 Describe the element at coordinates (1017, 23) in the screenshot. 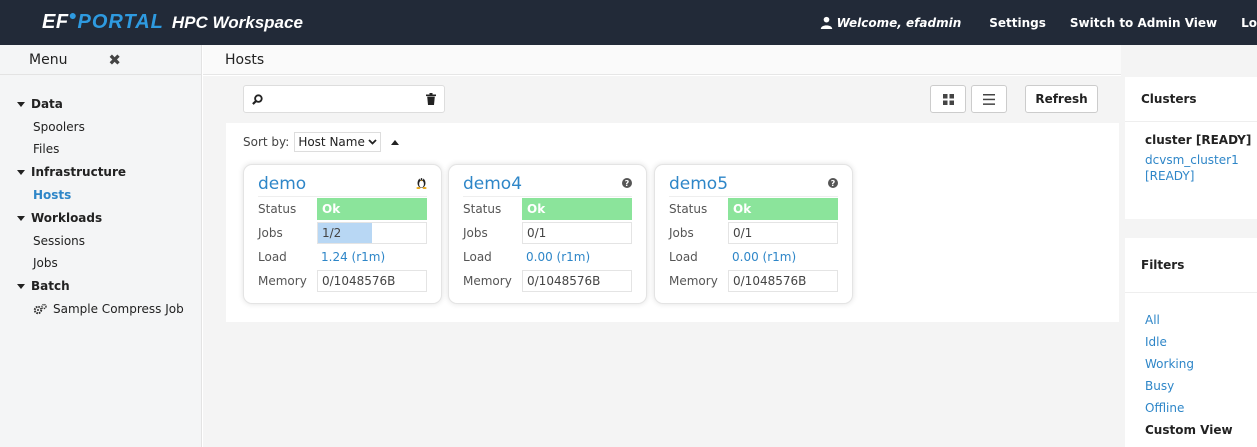

I see `settings-link: Settings` at that location.